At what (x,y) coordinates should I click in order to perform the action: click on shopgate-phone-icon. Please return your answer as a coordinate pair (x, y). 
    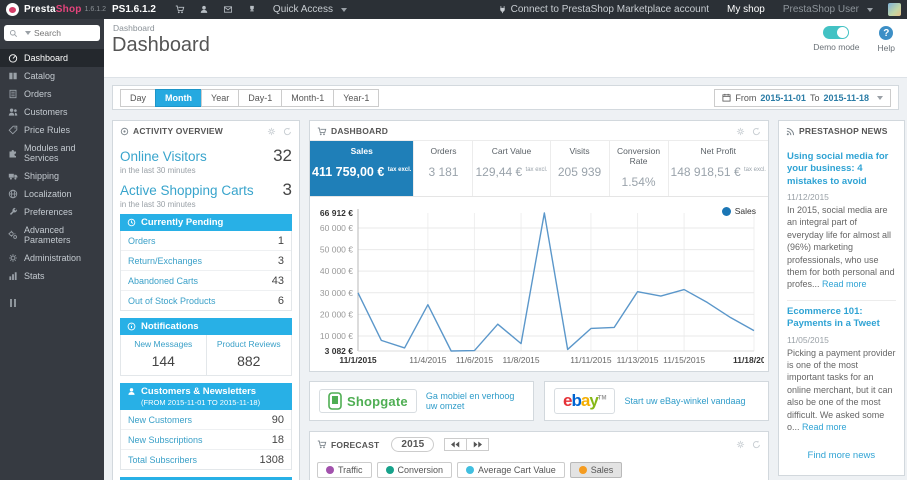
    Looking at the image, I should click on (335, 401).